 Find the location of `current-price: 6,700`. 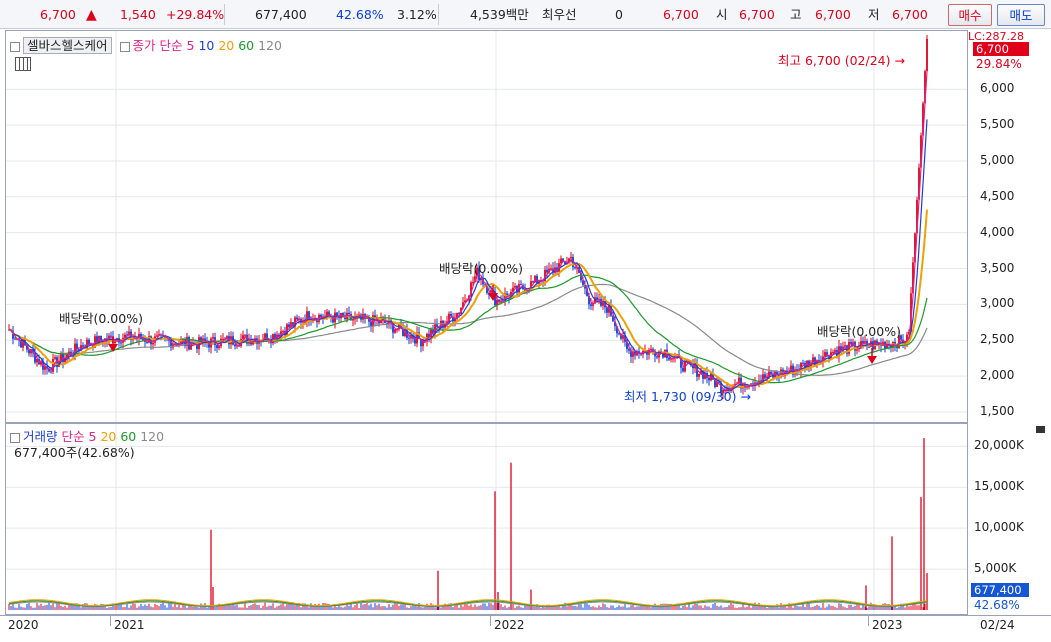

current-price: 6,700 is located at coordinates (58, 14).